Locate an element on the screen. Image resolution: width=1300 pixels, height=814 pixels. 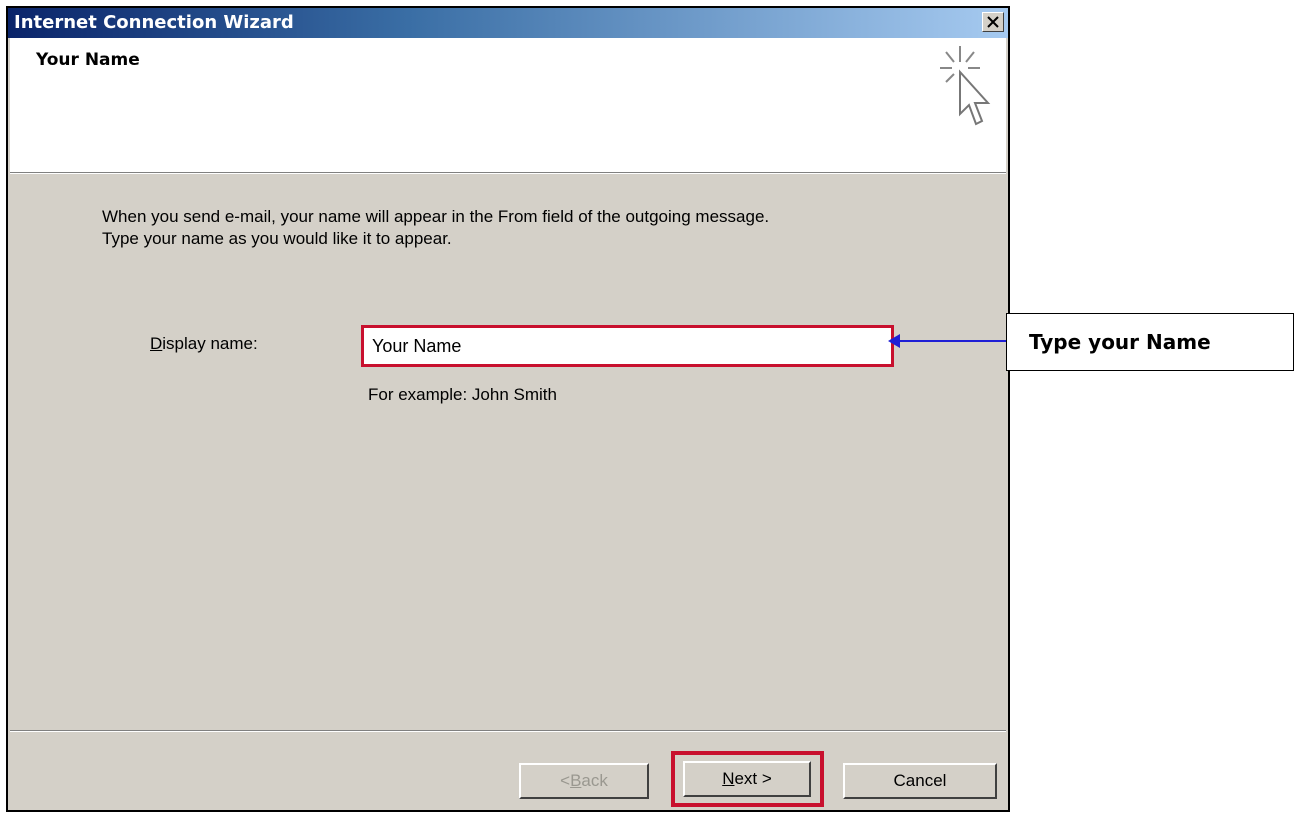
back-button: < Back is located at coordinates (584, 781).